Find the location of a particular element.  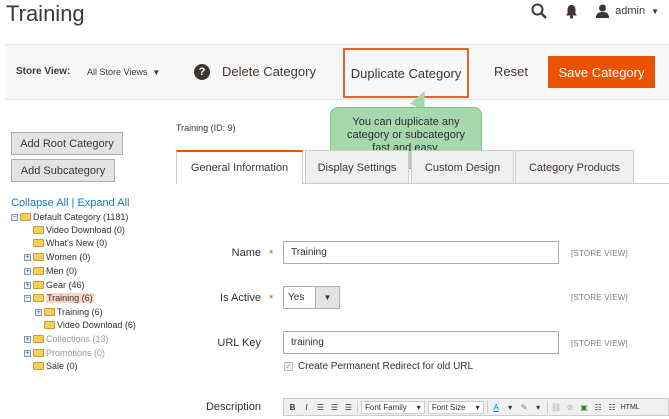

italic-button: I is located at coordinates (306, 407).